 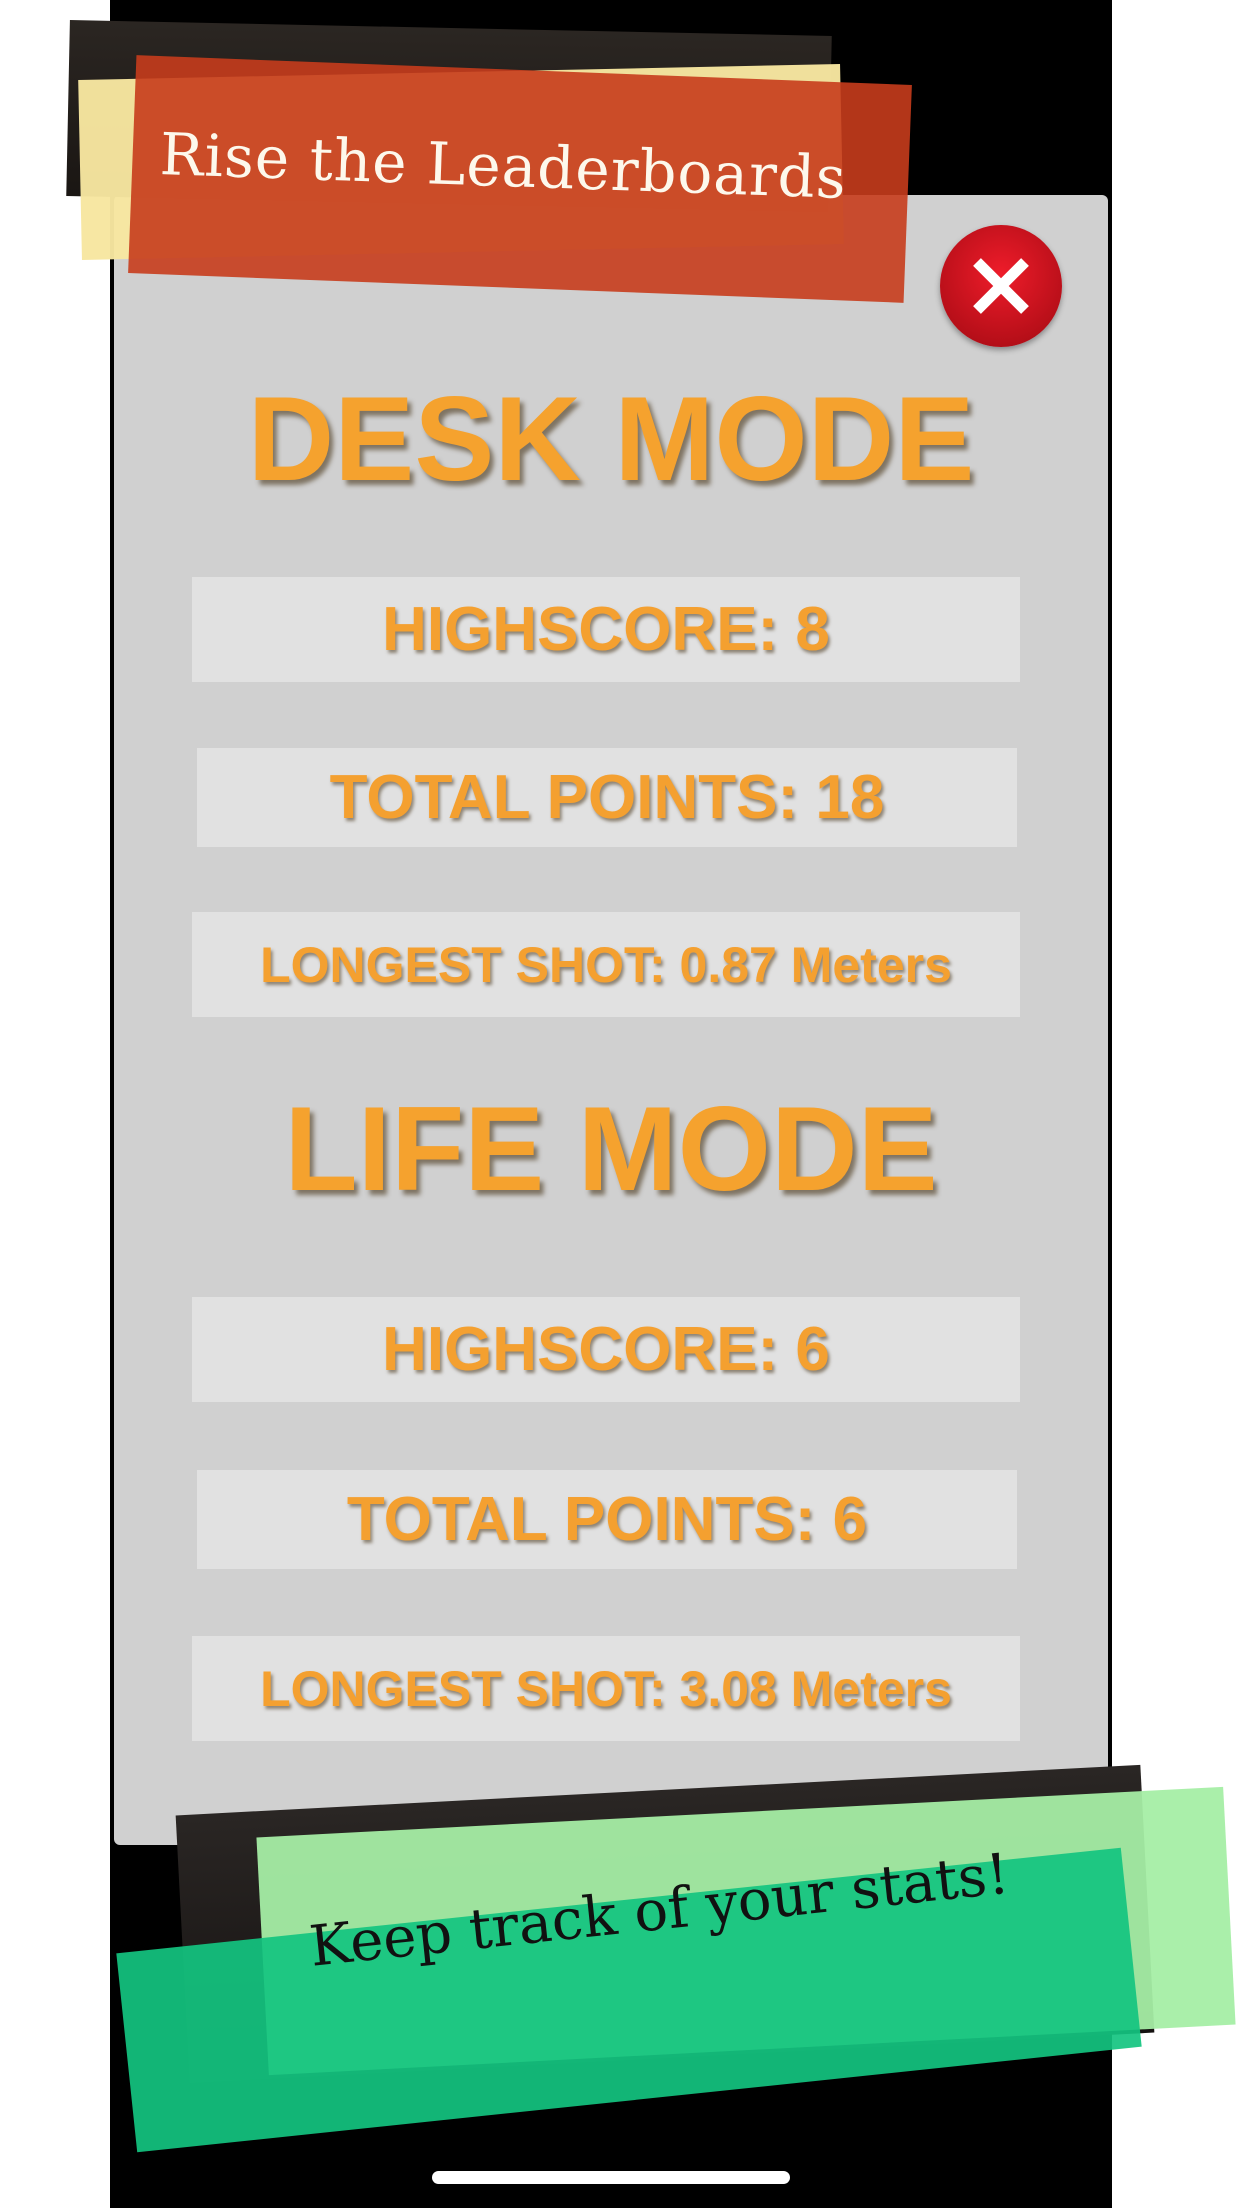 I want to click on close-button, so click(x=1001, y=286).